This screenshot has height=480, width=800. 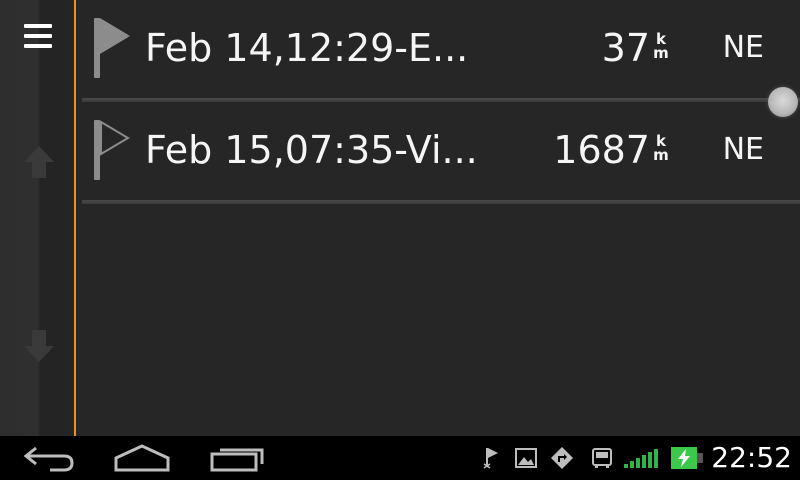 I want to click on navigation-notification-icon, so click(x=562, y=458).